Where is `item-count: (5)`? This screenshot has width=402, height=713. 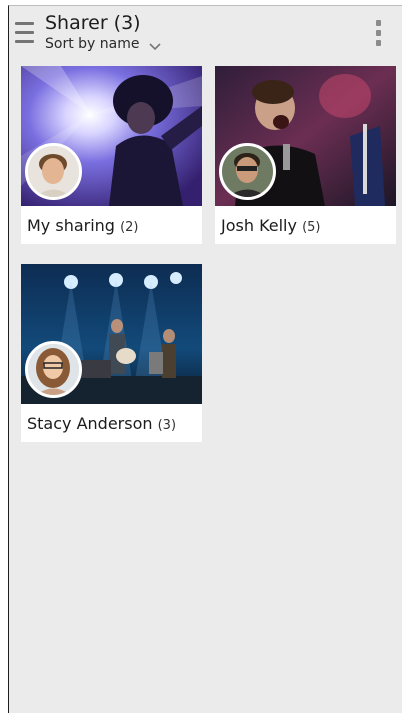
item-count: (5) is located at coordinates (311, 227).